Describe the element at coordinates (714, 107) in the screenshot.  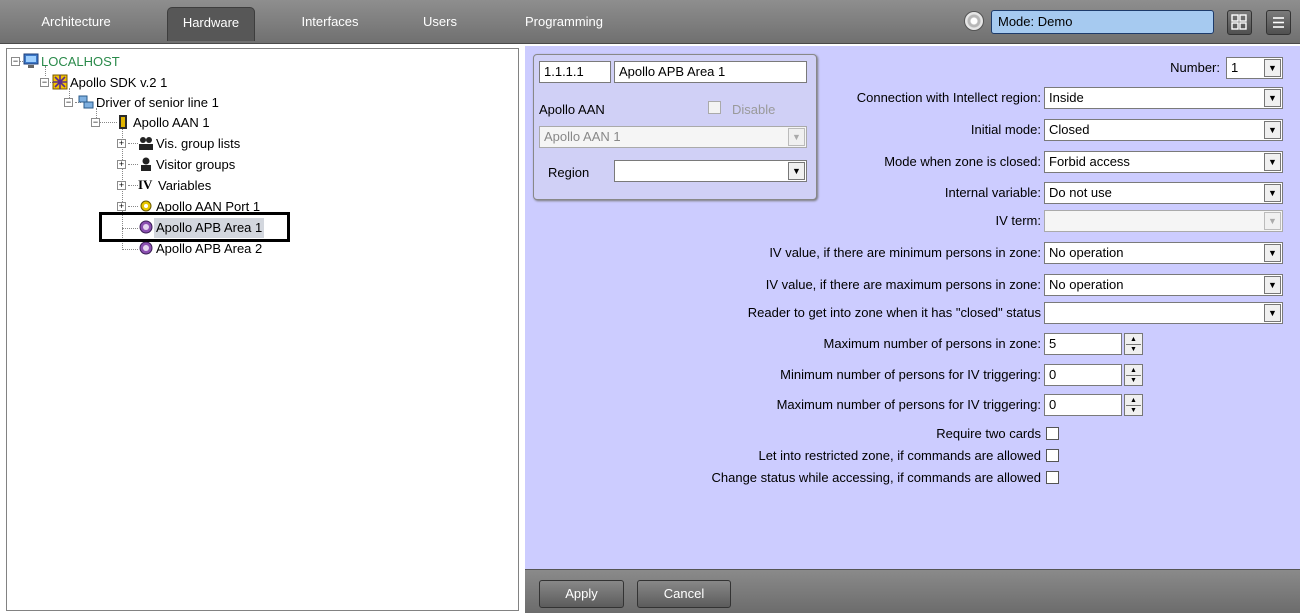
I see `disable-checkbox` at that location.